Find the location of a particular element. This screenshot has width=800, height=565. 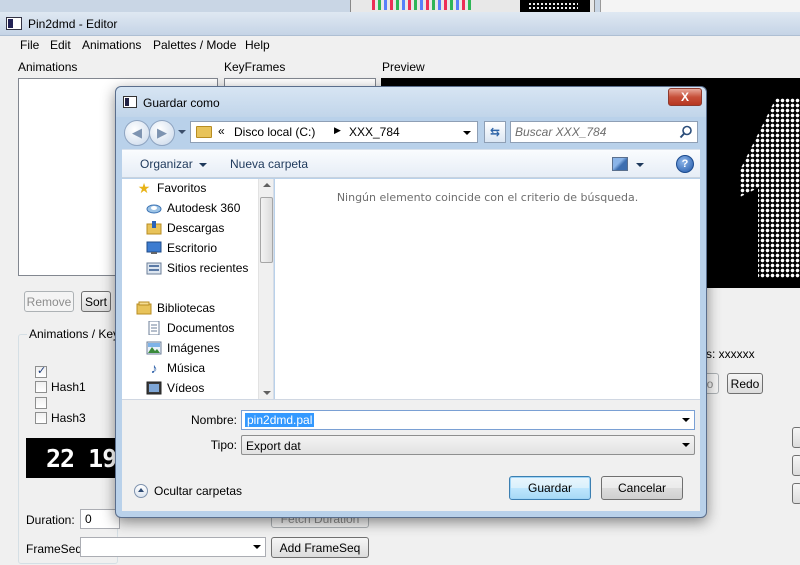

change-view-icon is located at coordinates (620, 164).